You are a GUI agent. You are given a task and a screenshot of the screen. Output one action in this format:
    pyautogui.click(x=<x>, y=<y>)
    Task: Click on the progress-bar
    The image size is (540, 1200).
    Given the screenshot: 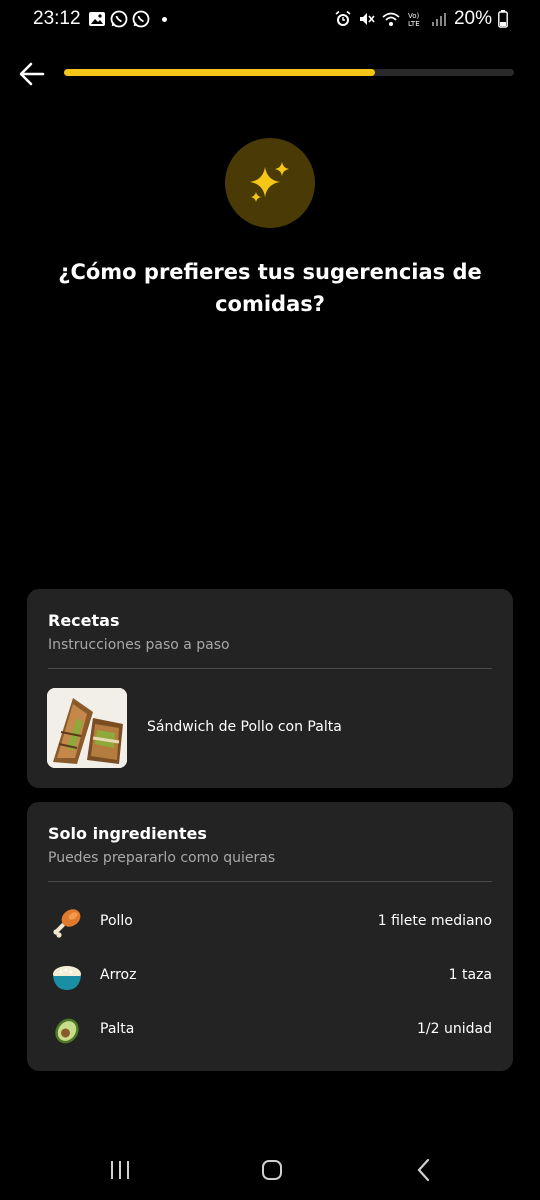 What is the action you would take?
    pyautogui.click(x=289, y=72)
    